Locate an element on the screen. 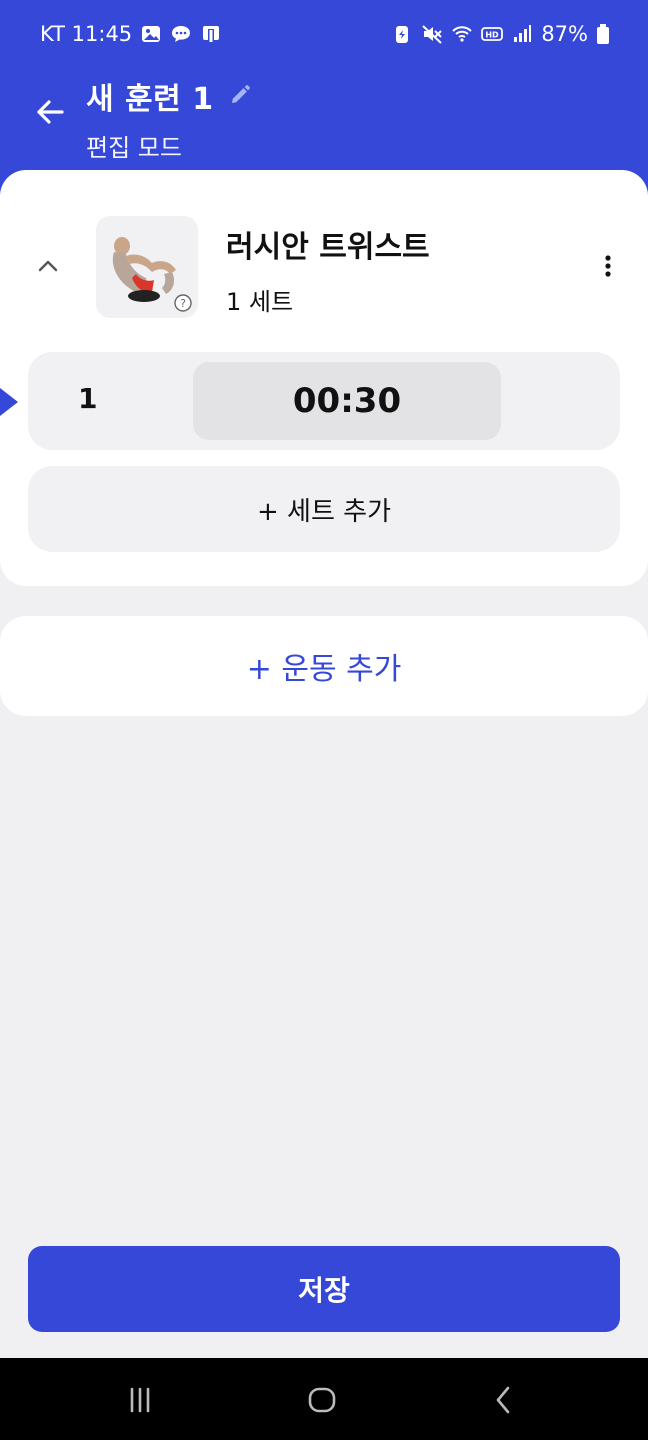 The height and width of the screenshot is (1440, 648). home-icon is located at coordinates (322, 1400).